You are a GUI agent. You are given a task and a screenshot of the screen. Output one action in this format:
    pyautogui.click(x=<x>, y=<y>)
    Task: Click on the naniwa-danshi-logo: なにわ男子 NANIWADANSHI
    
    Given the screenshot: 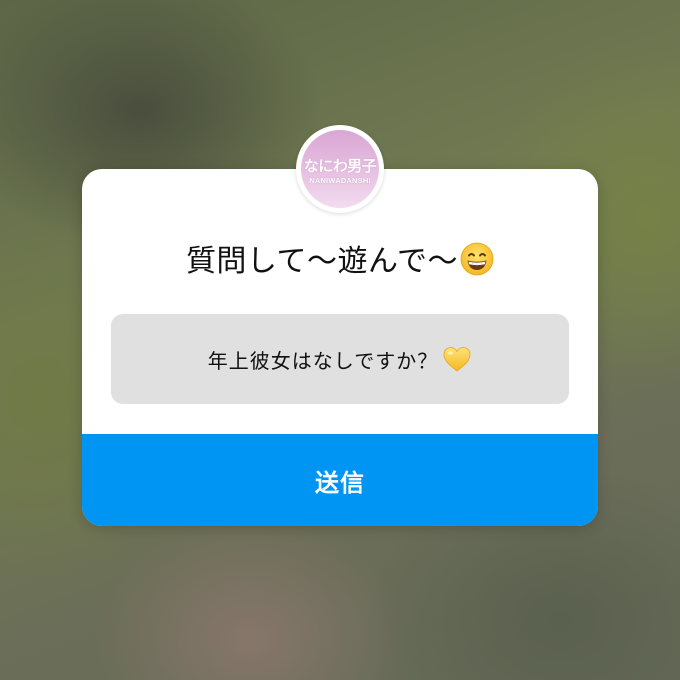 What is the action you would take?
    pyautogui.click(x=340, y=169)
    